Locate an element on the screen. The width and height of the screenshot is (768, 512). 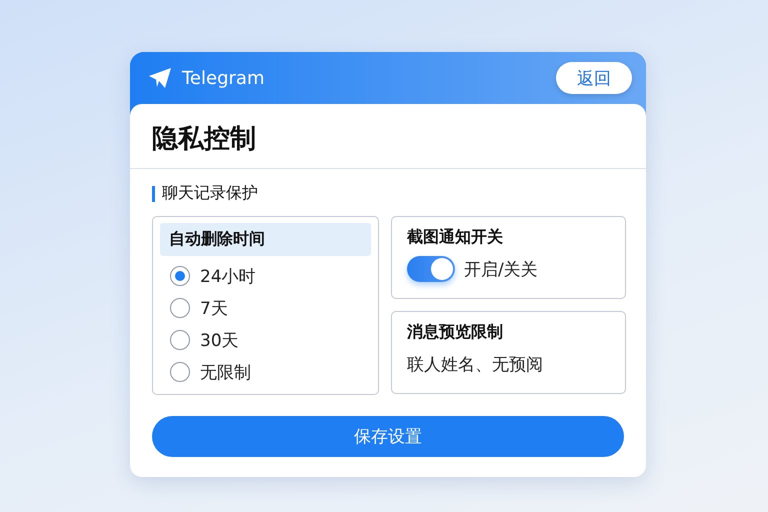
save-button: 保存设置 is located at coordinates (388, 436).